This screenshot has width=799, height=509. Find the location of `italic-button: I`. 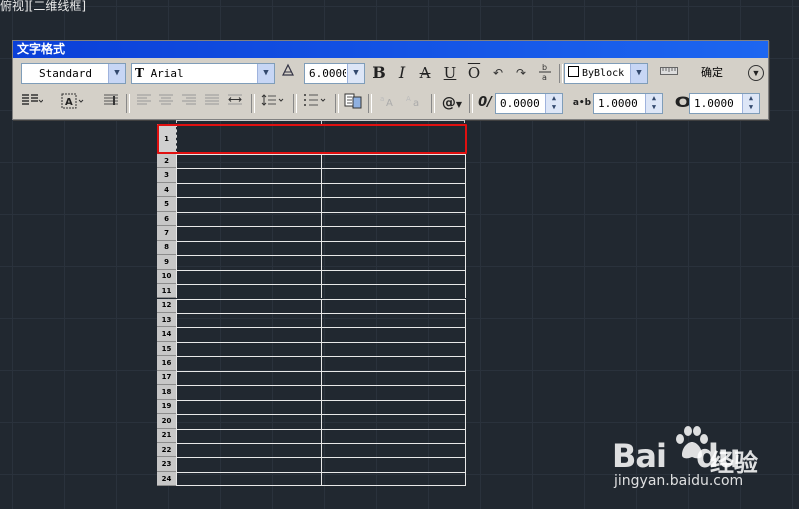

italic-button: I is located at coordinates (402, 73).